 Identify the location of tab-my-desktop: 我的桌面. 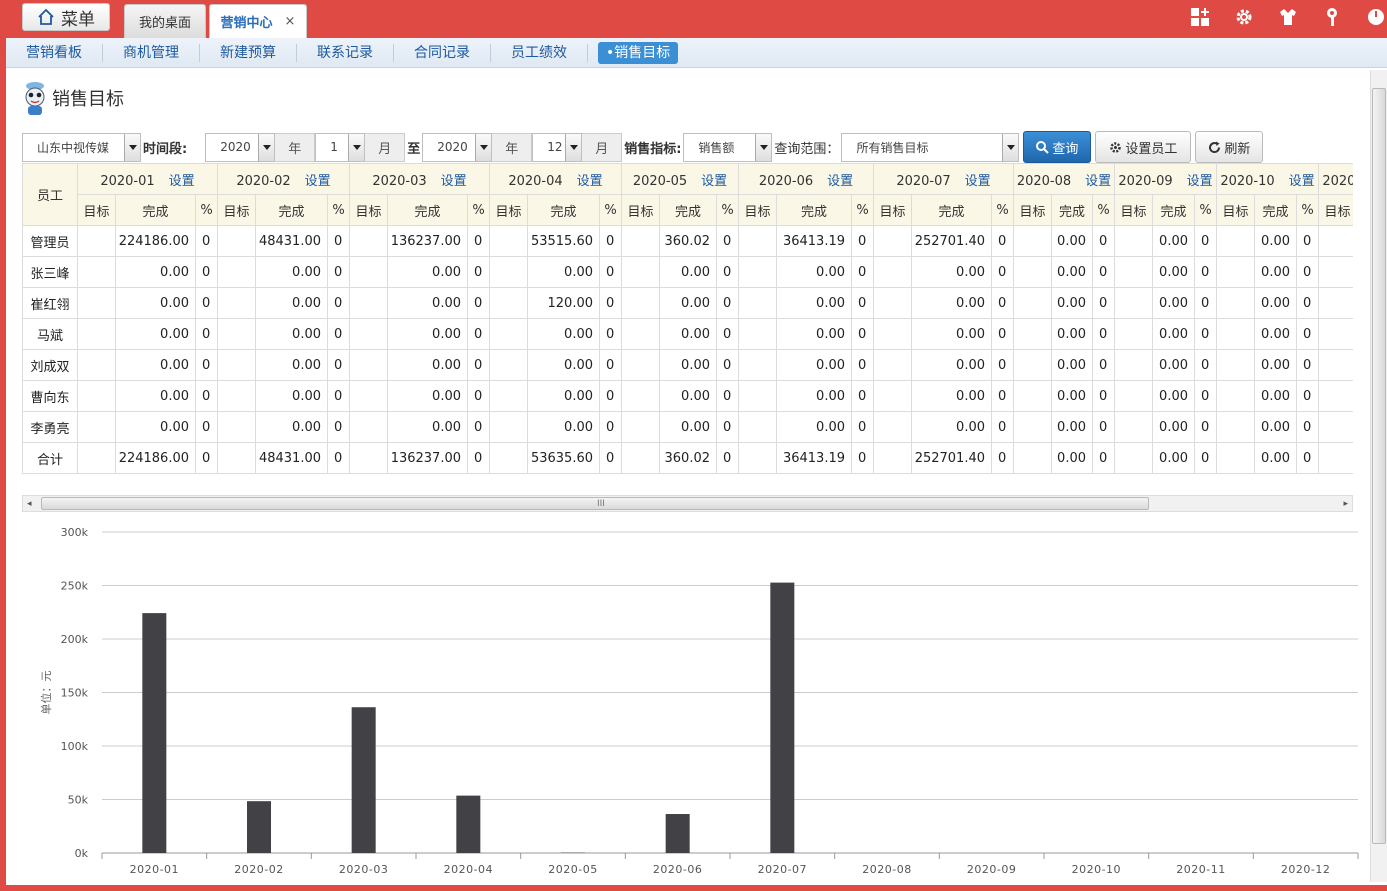
(165, 21).